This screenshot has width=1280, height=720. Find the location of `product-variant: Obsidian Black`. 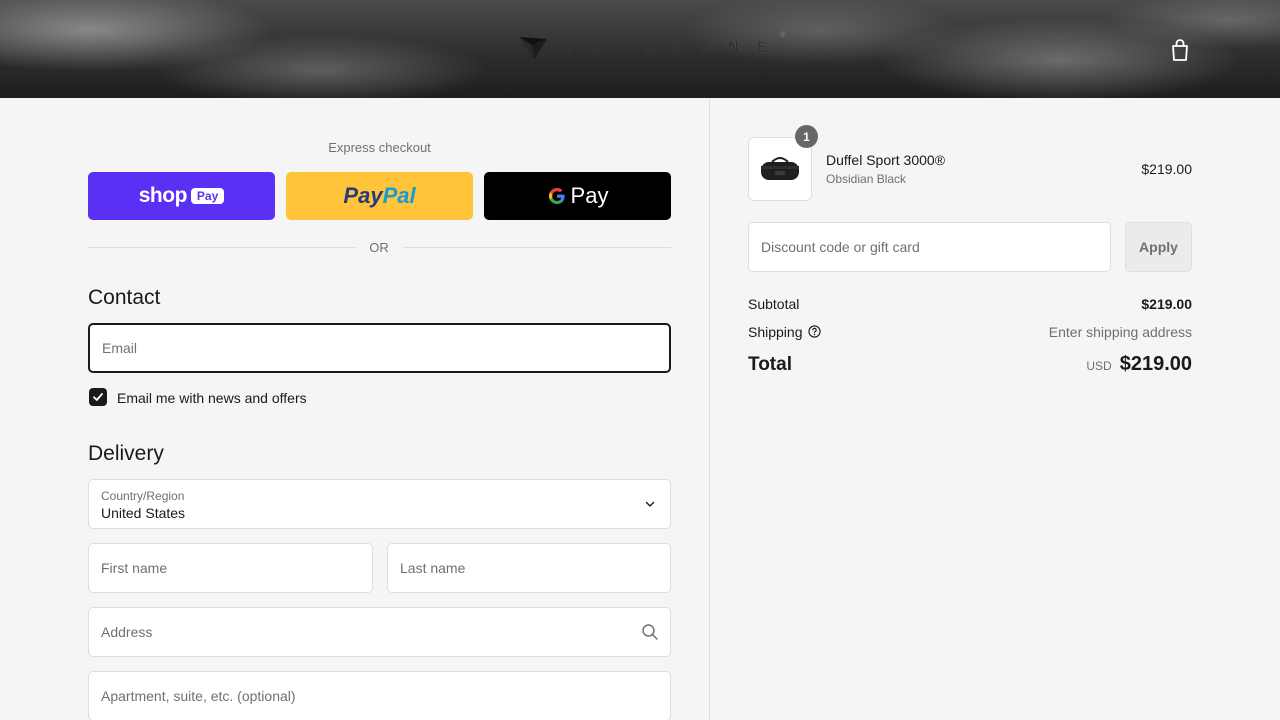

product-variant: Obsidian Black is located at coordinates (866, 179).